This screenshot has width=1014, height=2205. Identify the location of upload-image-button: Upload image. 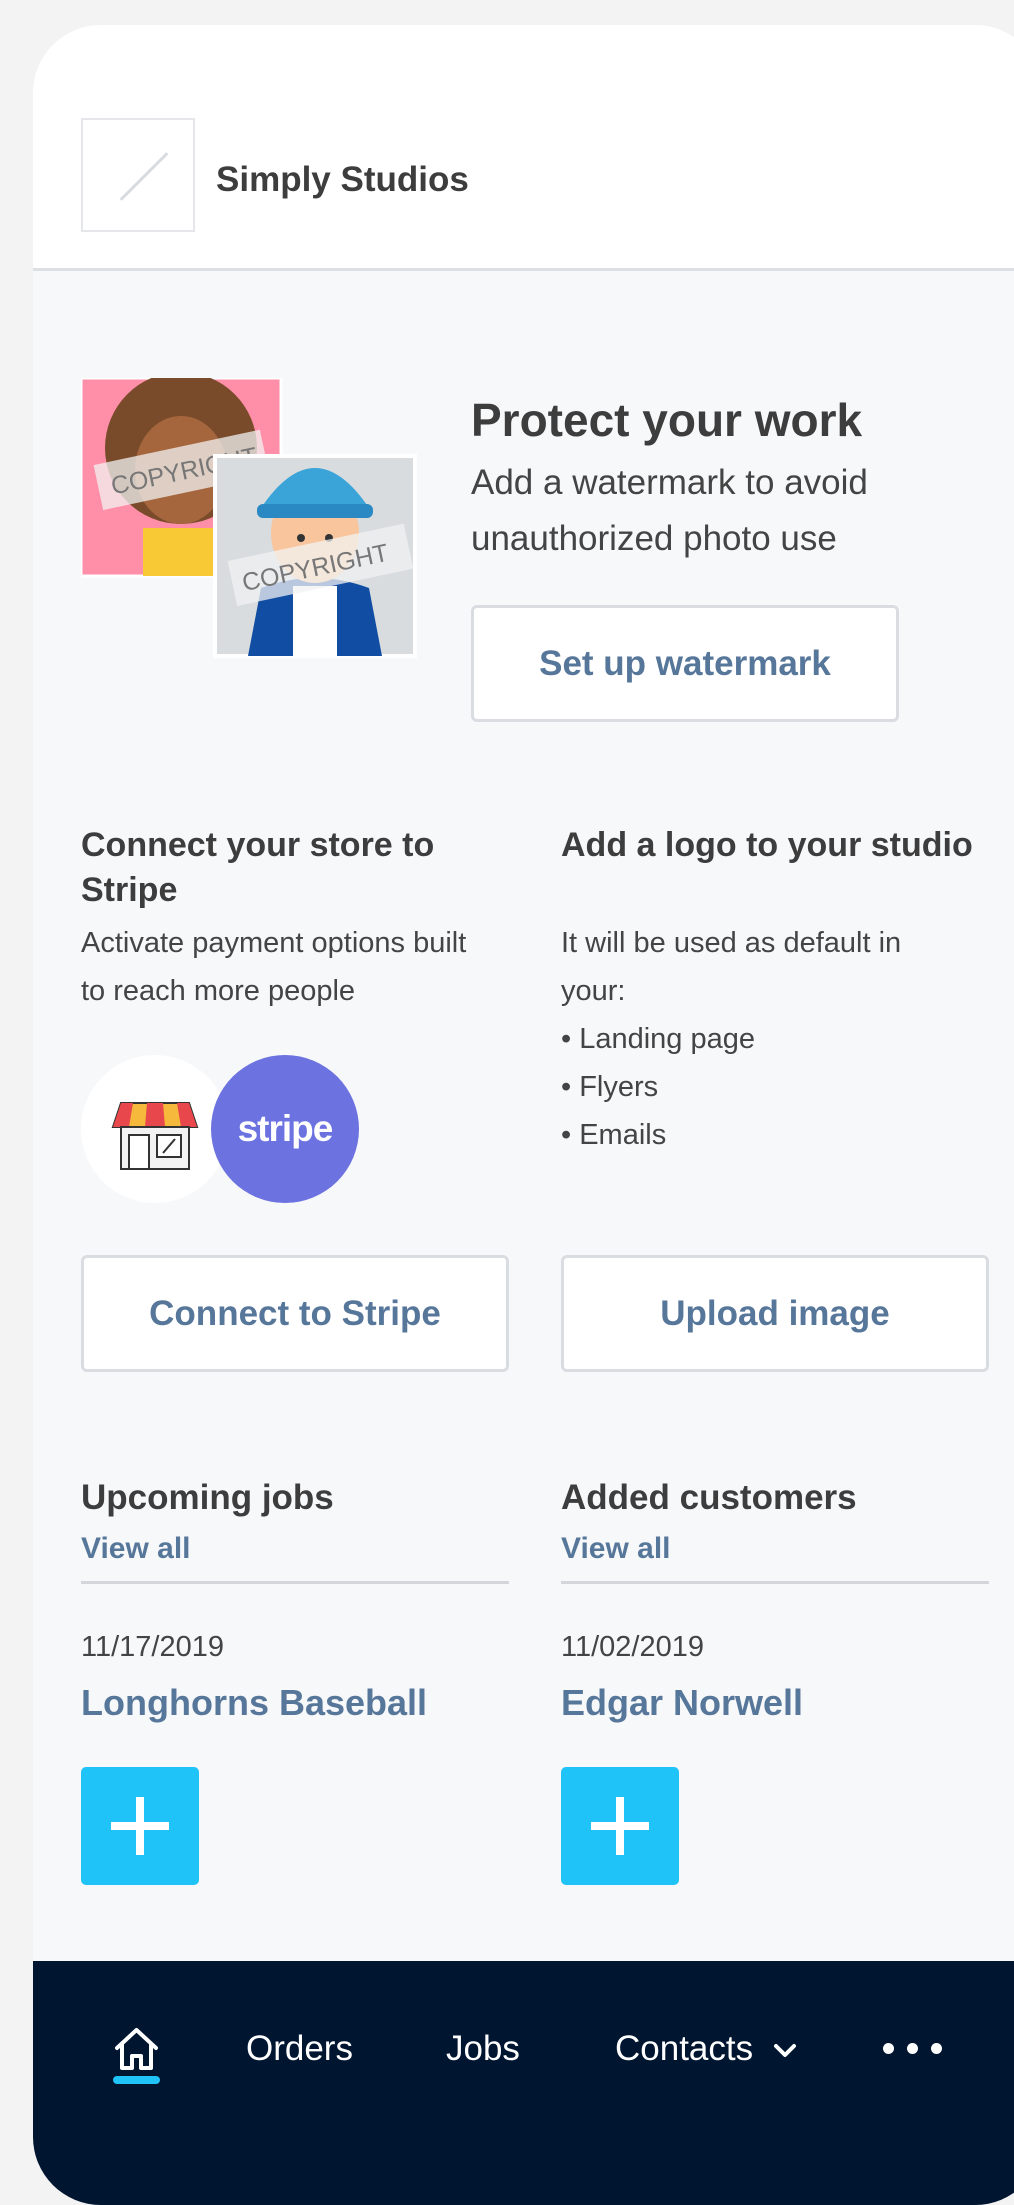
(775, 1313).